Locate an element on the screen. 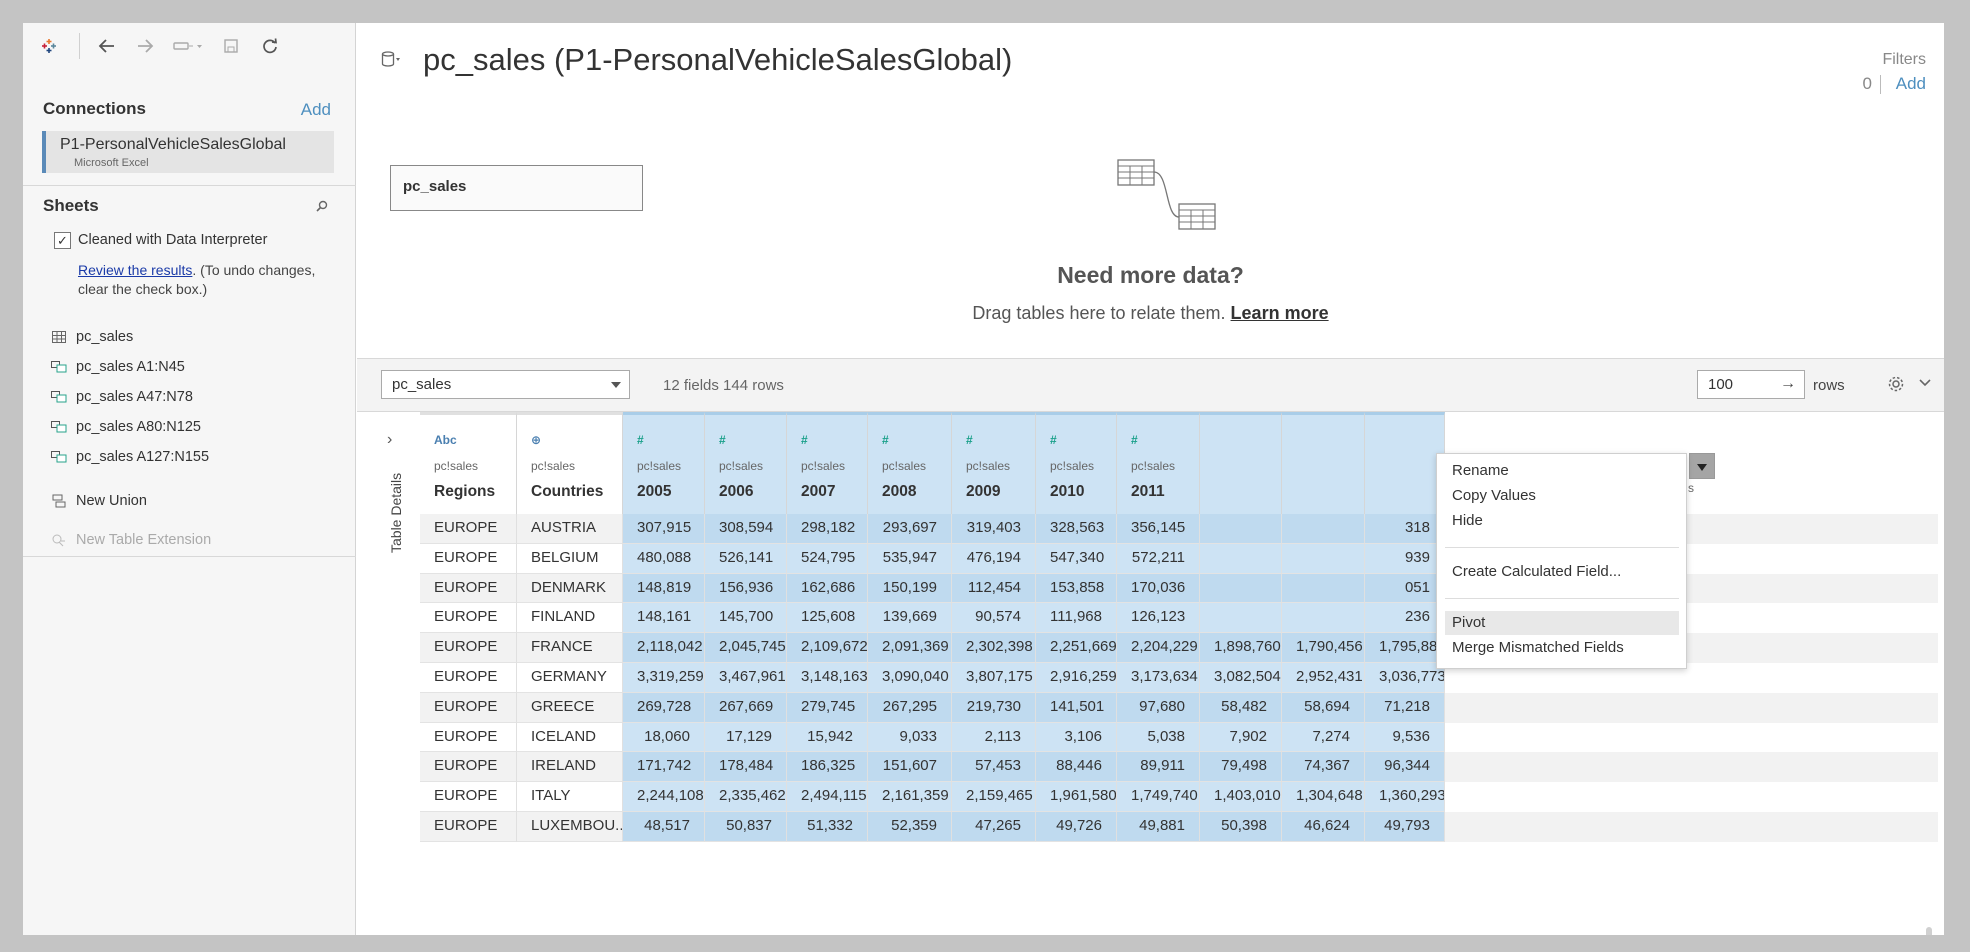 This screenshot has width=1970, height=952. data-source-dropdown-icon is located at coordinates (188, 46).